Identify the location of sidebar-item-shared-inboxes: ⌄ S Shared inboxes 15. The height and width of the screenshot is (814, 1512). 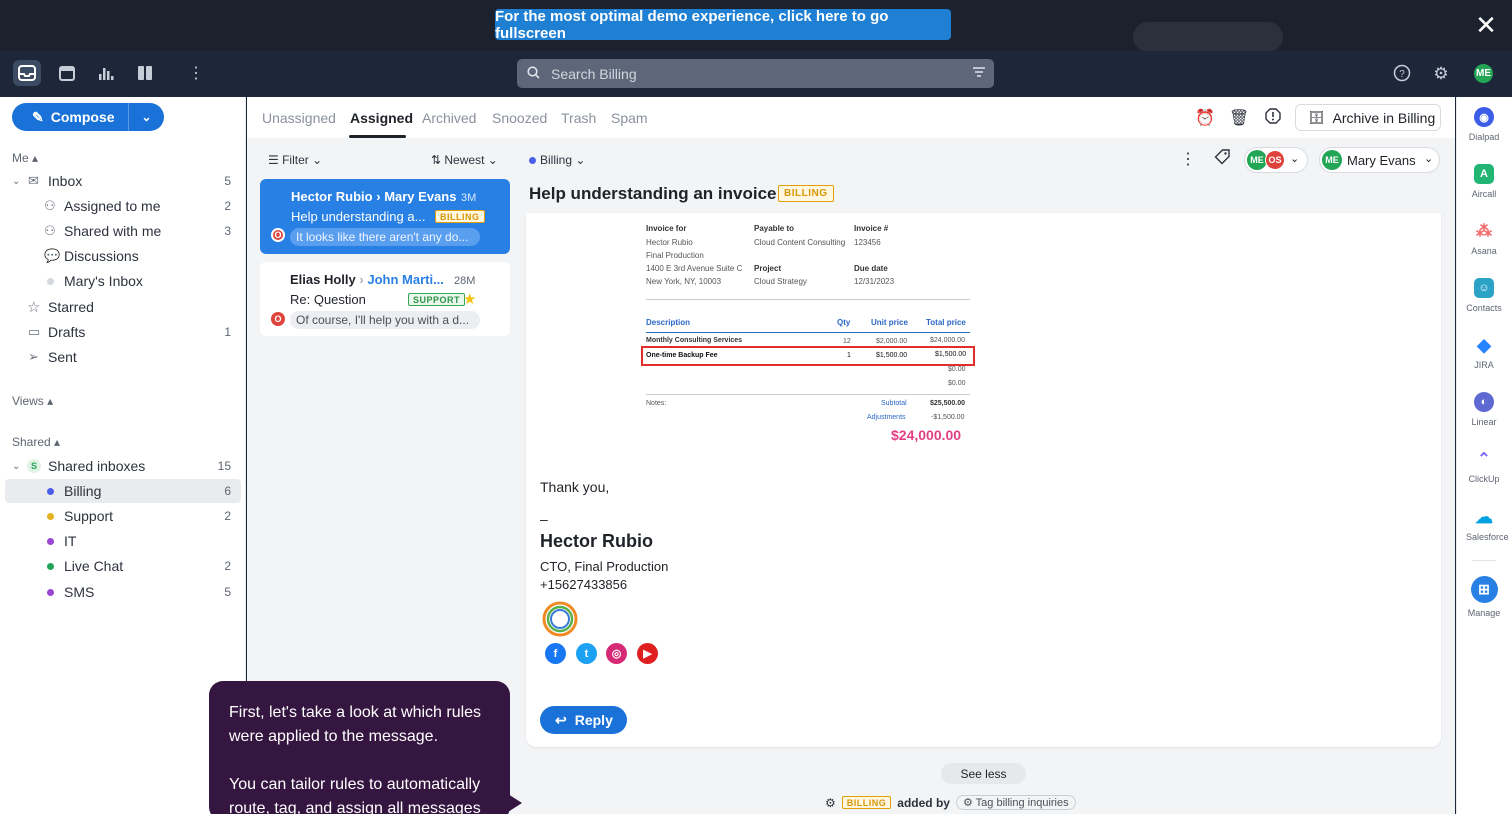
(123, 466).